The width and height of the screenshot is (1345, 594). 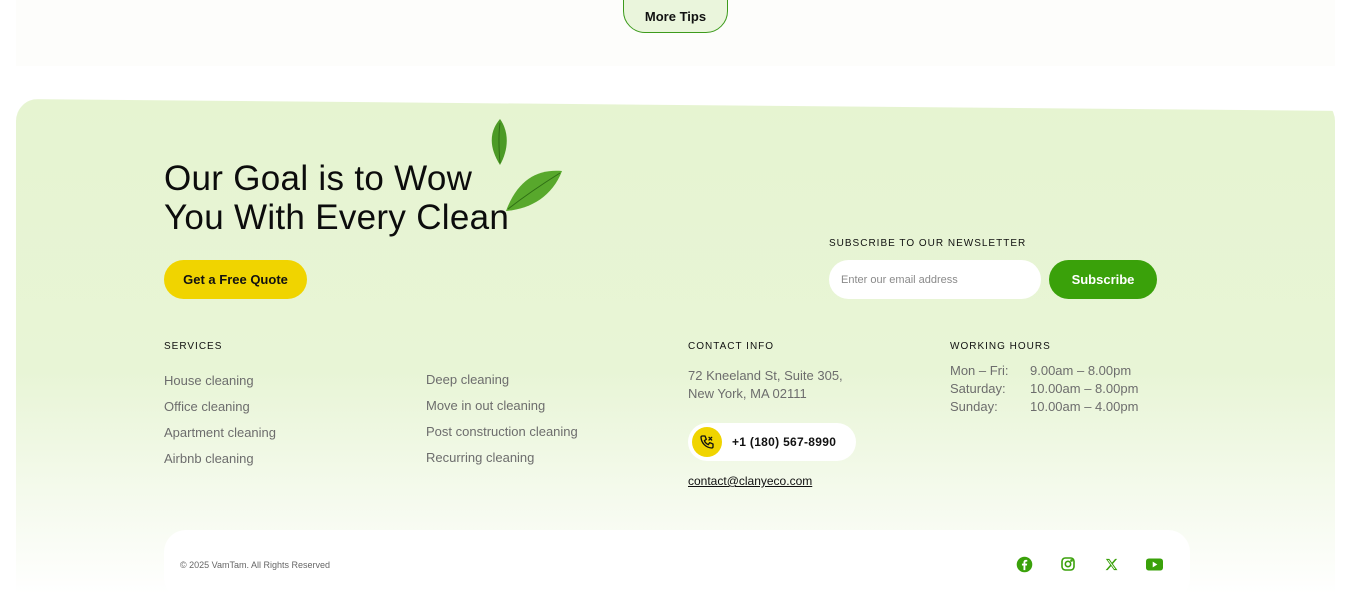 What do you see at coordinates (502, 458) in the screenshot?
I see `service-link: Recurring cleaning` at bounding box center [502, 458].